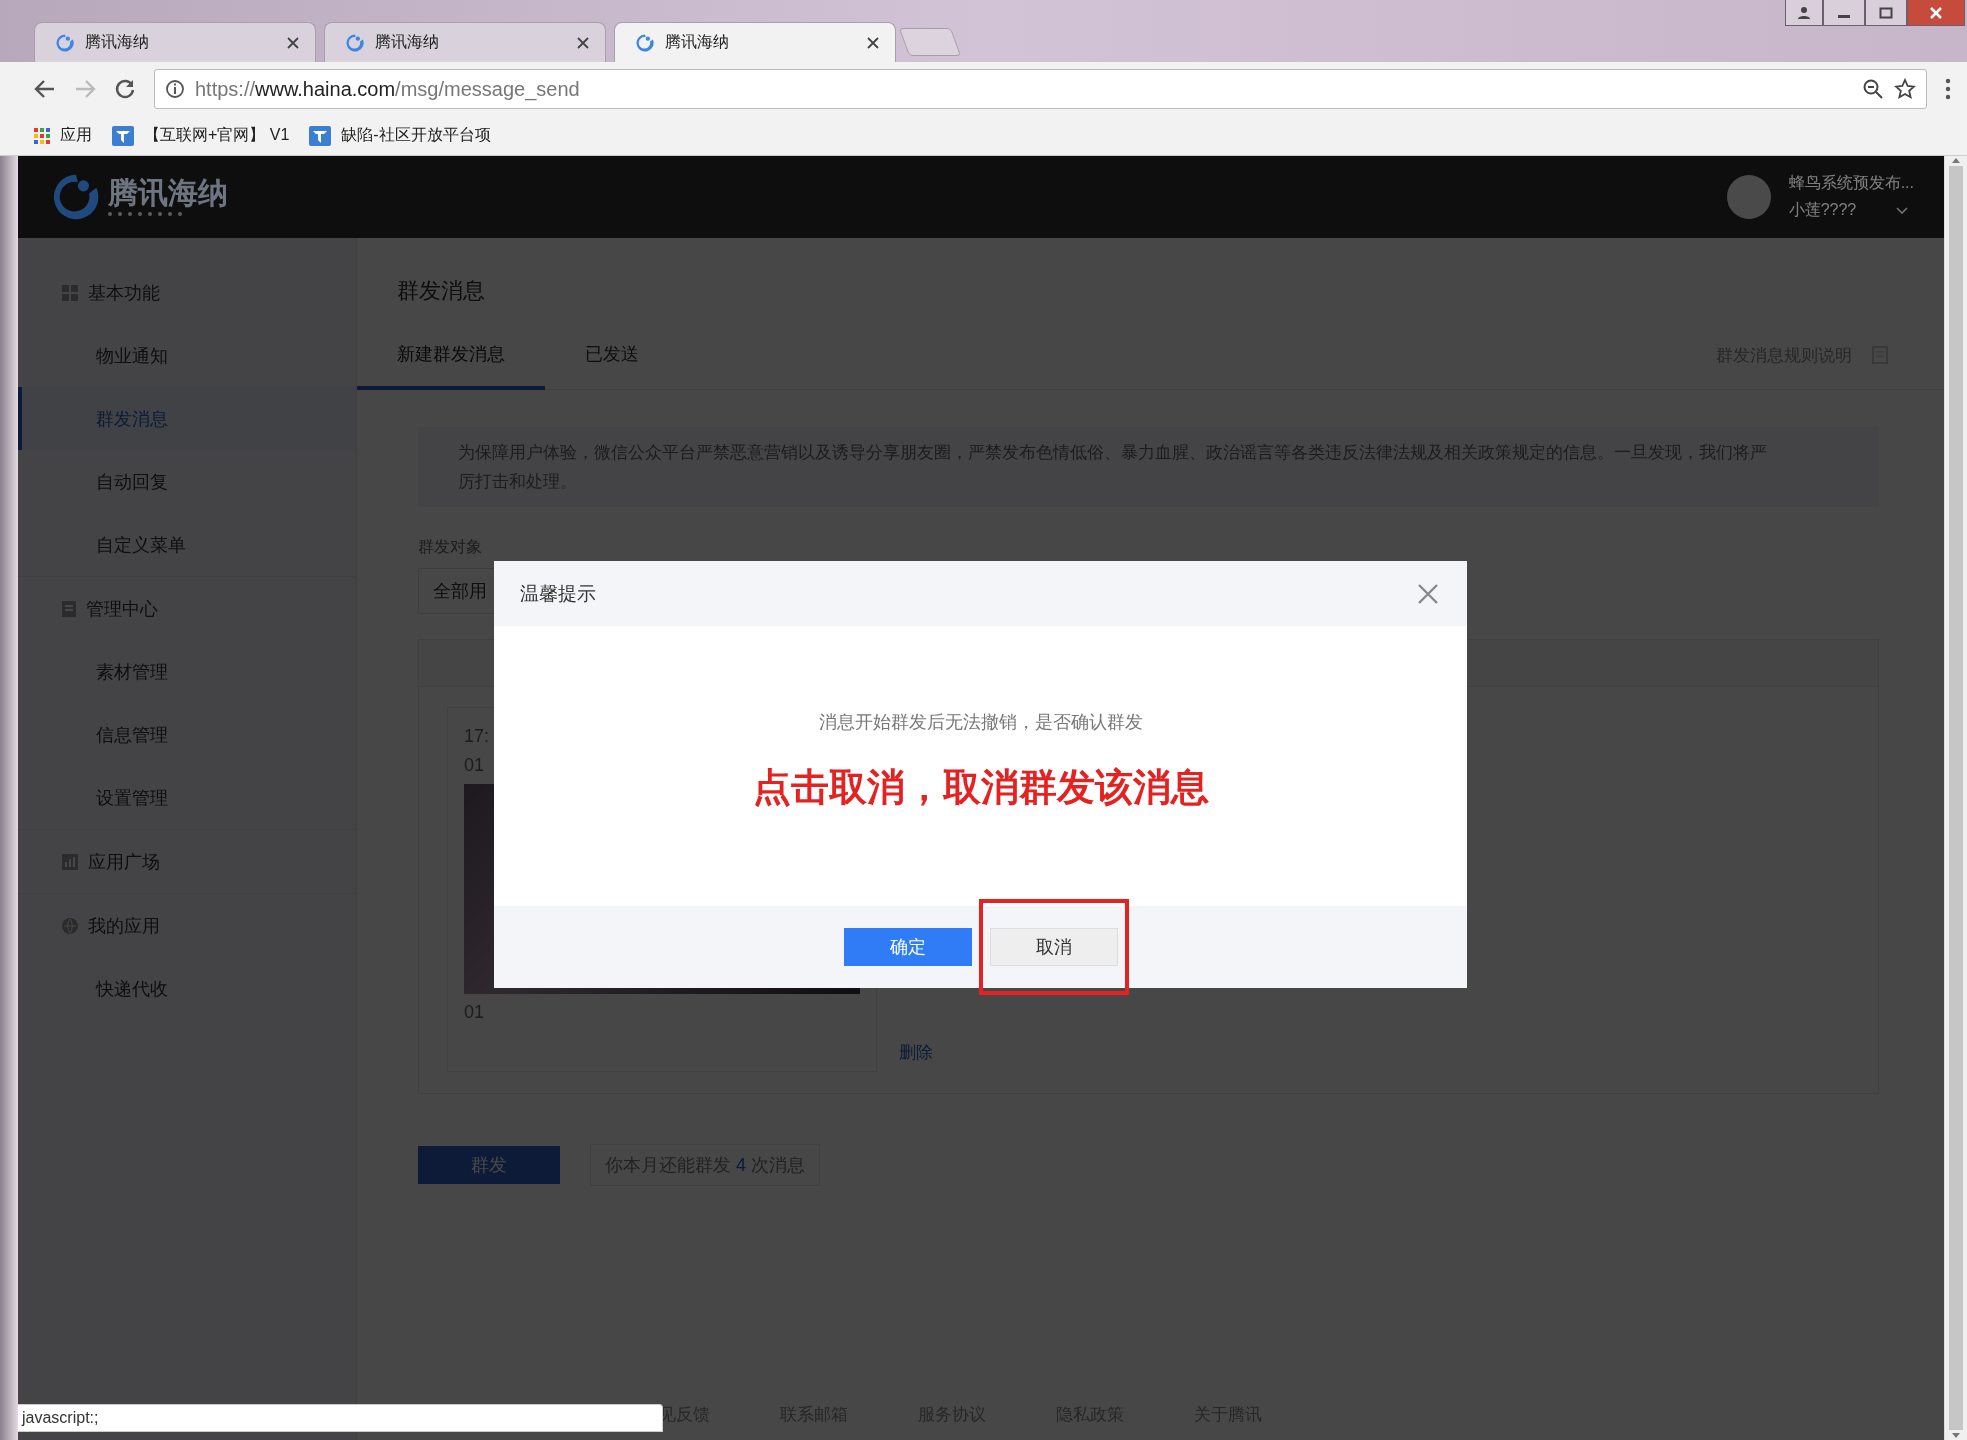  I want to click on person-icon, so click(1804, 12).